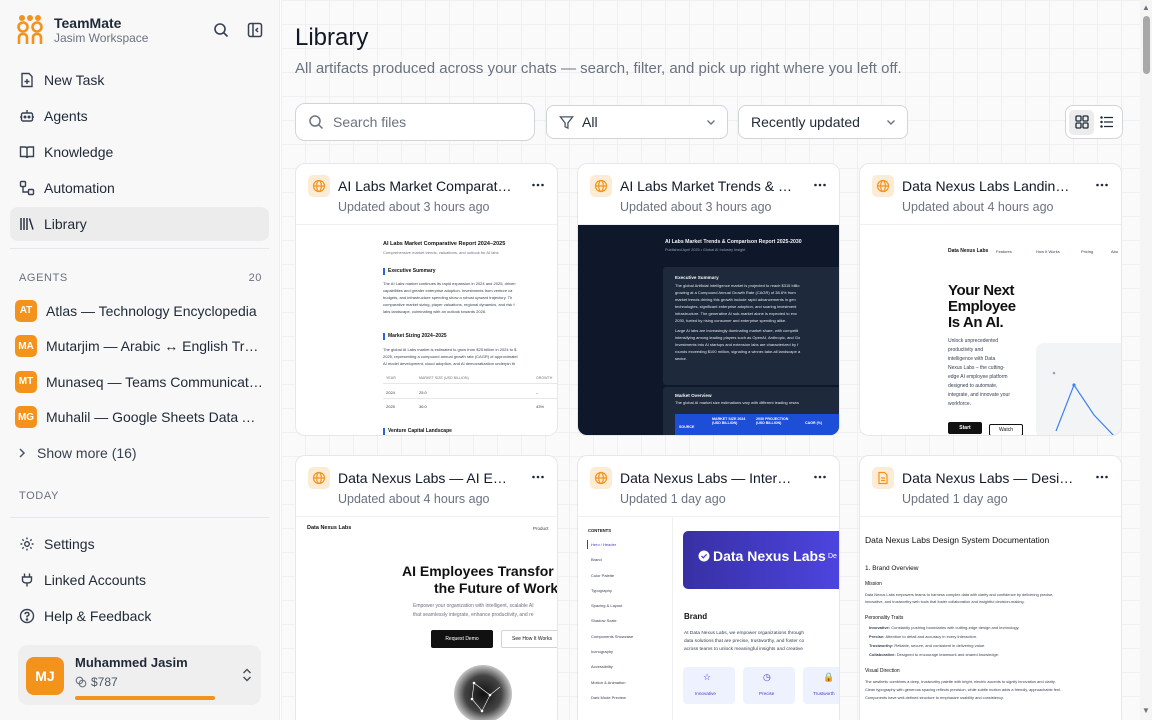 The height and width of the screenshot is (720, 1152). Describe the element at coordinates (131, 662) in the screenshot. I see `user-name: Muhammed Jasim` at that location.